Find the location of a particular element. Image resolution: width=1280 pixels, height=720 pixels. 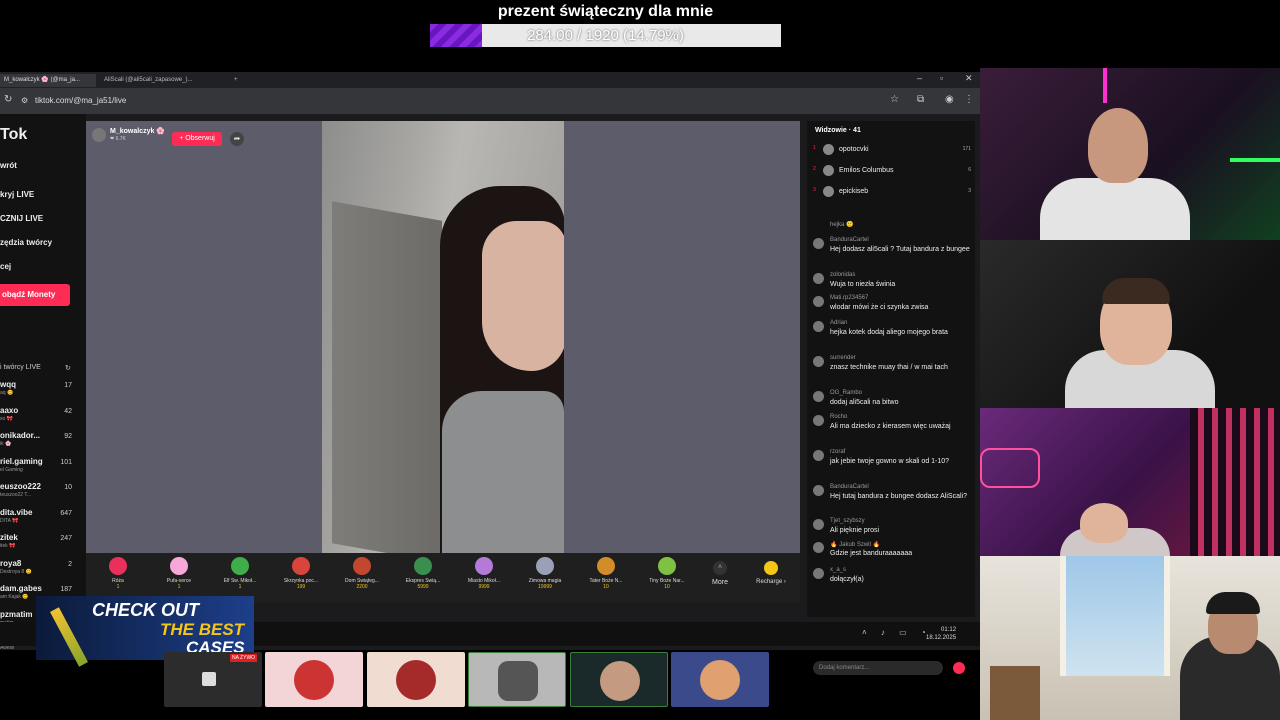

creator-item: onikador... ik 🌸 92 is located at coordinates (40, 443).